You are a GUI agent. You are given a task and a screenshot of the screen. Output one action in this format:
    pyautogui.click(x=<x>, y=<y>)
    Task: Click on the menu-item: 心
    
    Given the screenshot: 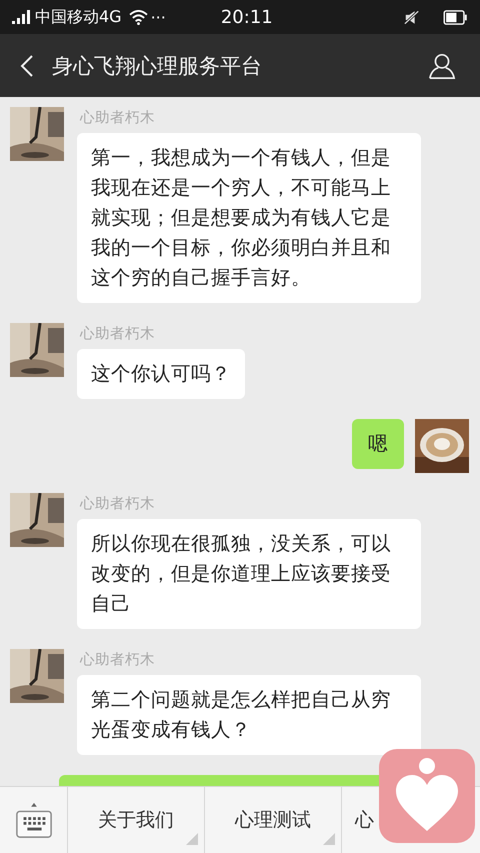 What is the action you would take?
    pyautogui.click(x=360, y=820)
    